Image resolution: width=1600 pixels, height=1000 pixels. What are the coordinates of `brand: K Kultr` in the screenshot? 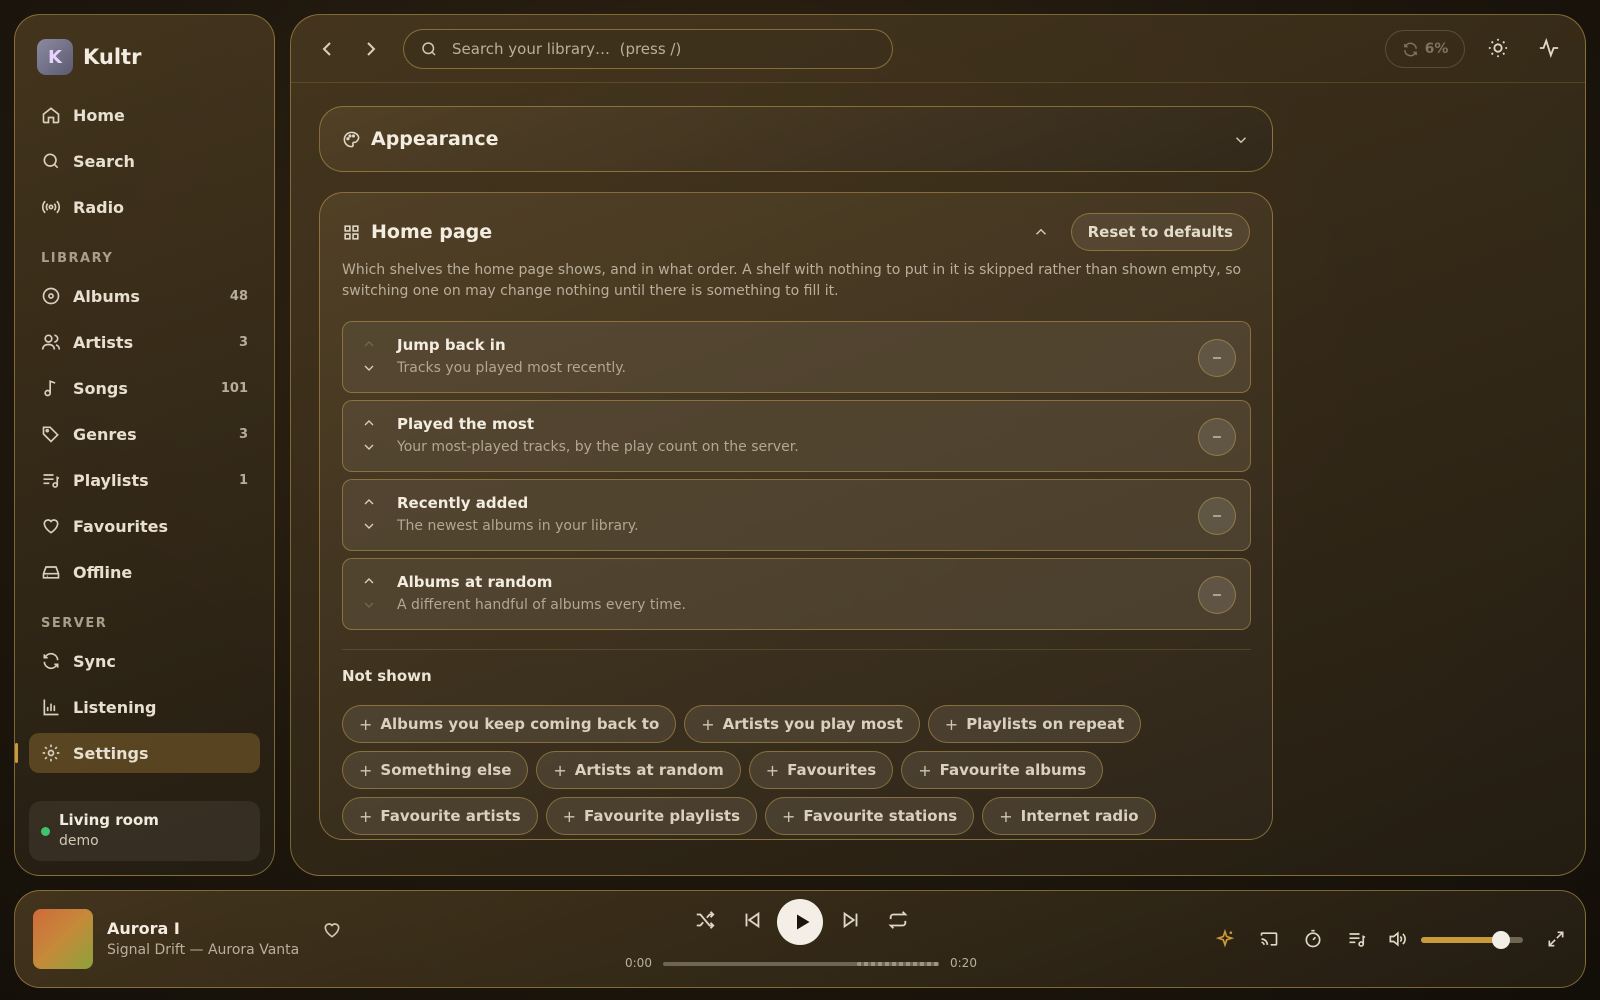 It's located at (144, 55).